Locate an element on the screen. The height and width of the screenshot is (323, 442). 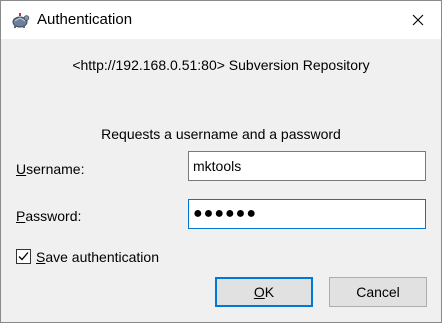
ok-button-label-rest: K is located at coordinates (269, 292).